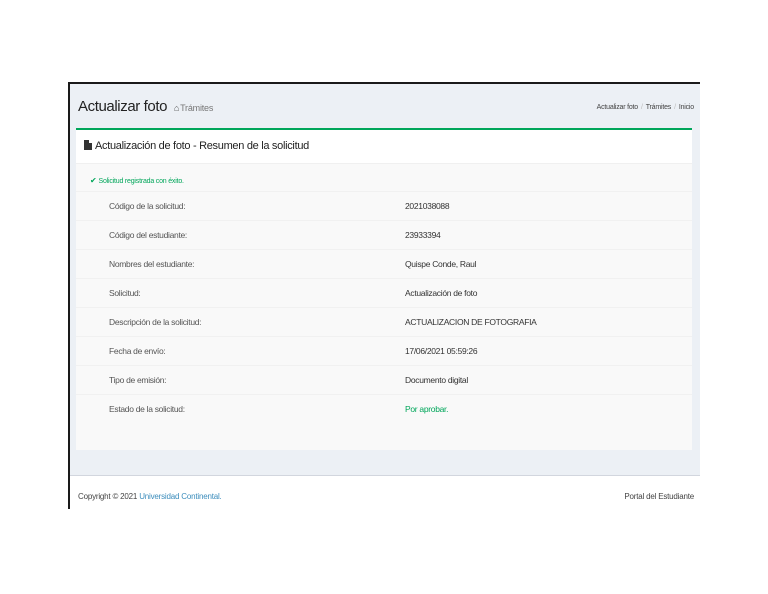 The width and height of the screenshot is (768, 594). I want to click on breadcrumb-item-actualizar-foto: Actualizar foto, so click(618, 107).